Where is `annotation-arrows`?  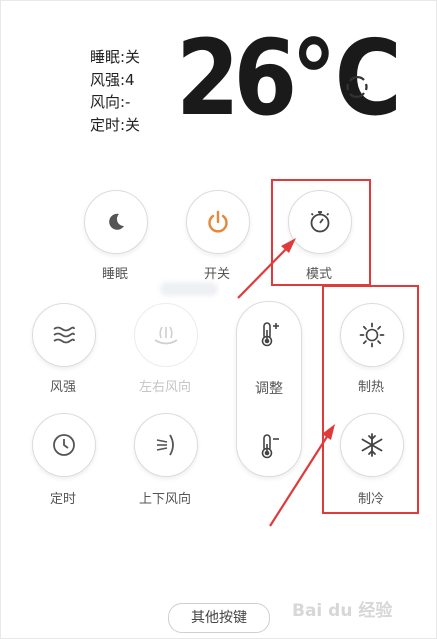
annotation-arrows is located at coordinates (286, 382).